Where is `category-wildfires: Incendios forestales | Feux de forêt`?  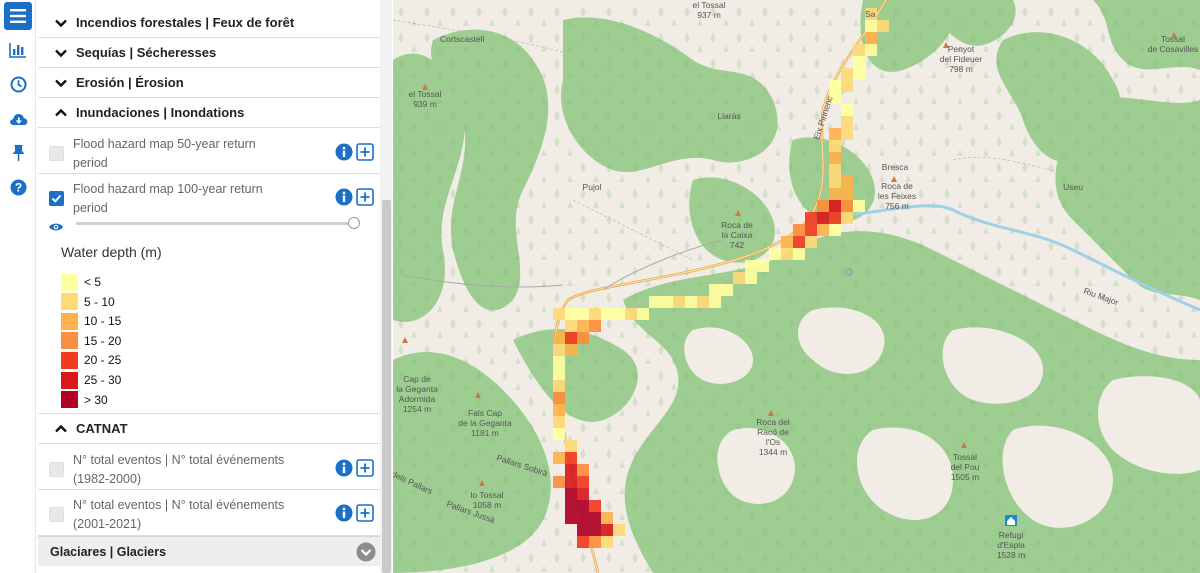
category-wildfires: Incendios forestales | Feux de forêt is located at coordinates (209, 23).